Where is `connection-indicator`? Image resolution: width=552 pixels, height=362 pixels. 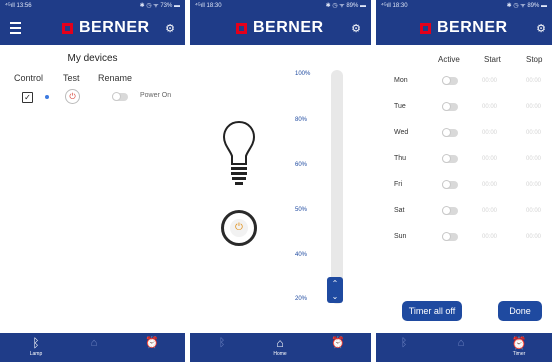 connection-indicator is located at coordinates (47, 97).